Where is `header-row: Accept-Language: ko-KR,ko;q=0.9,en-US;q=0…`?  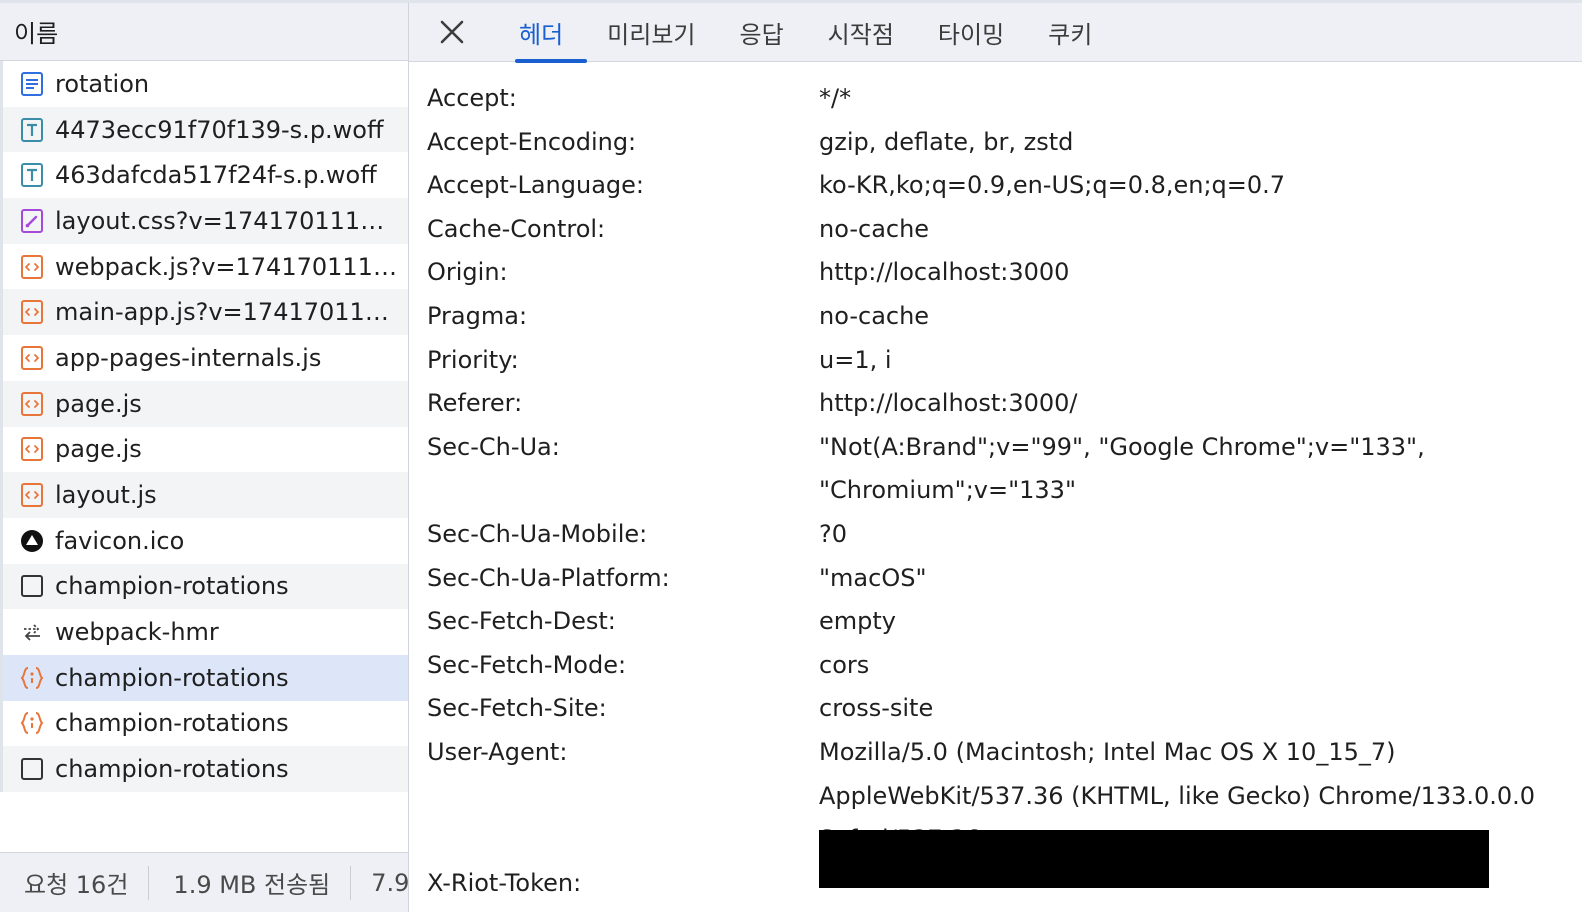
header-row: Accept-Language: ko-KR,ko;q=0.9,en-US;q=0… is located at coordinates (1002, 186).